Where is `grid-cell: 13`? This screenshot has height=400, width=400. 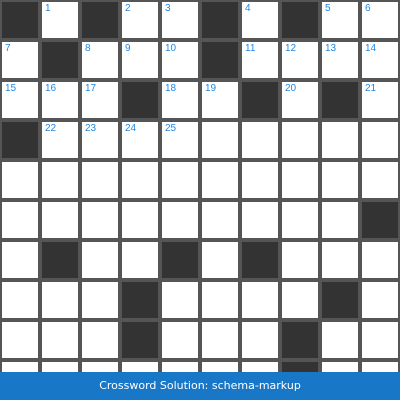 grid-cell: 13 is located at coordinates (340, 60).